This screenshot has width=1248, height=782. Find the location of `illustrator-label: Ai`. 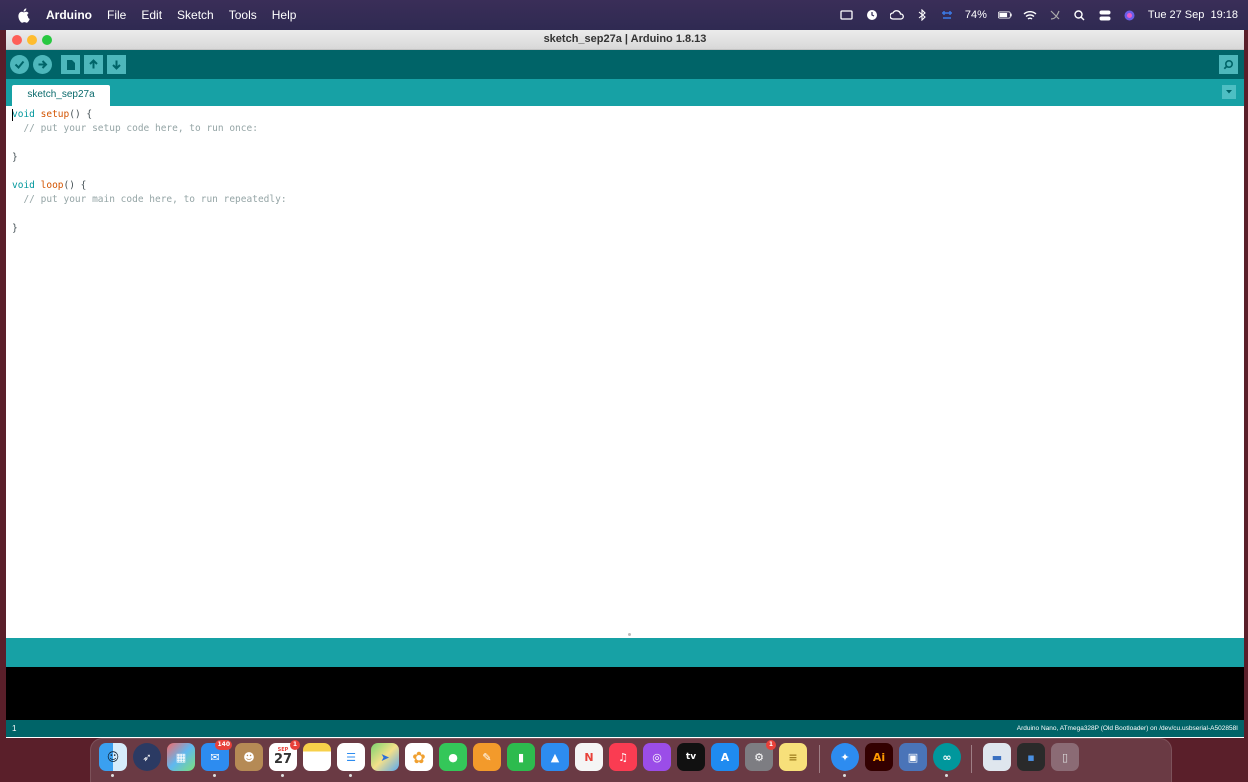

illustrator-label: Ai is located at coordinates (879, 757).